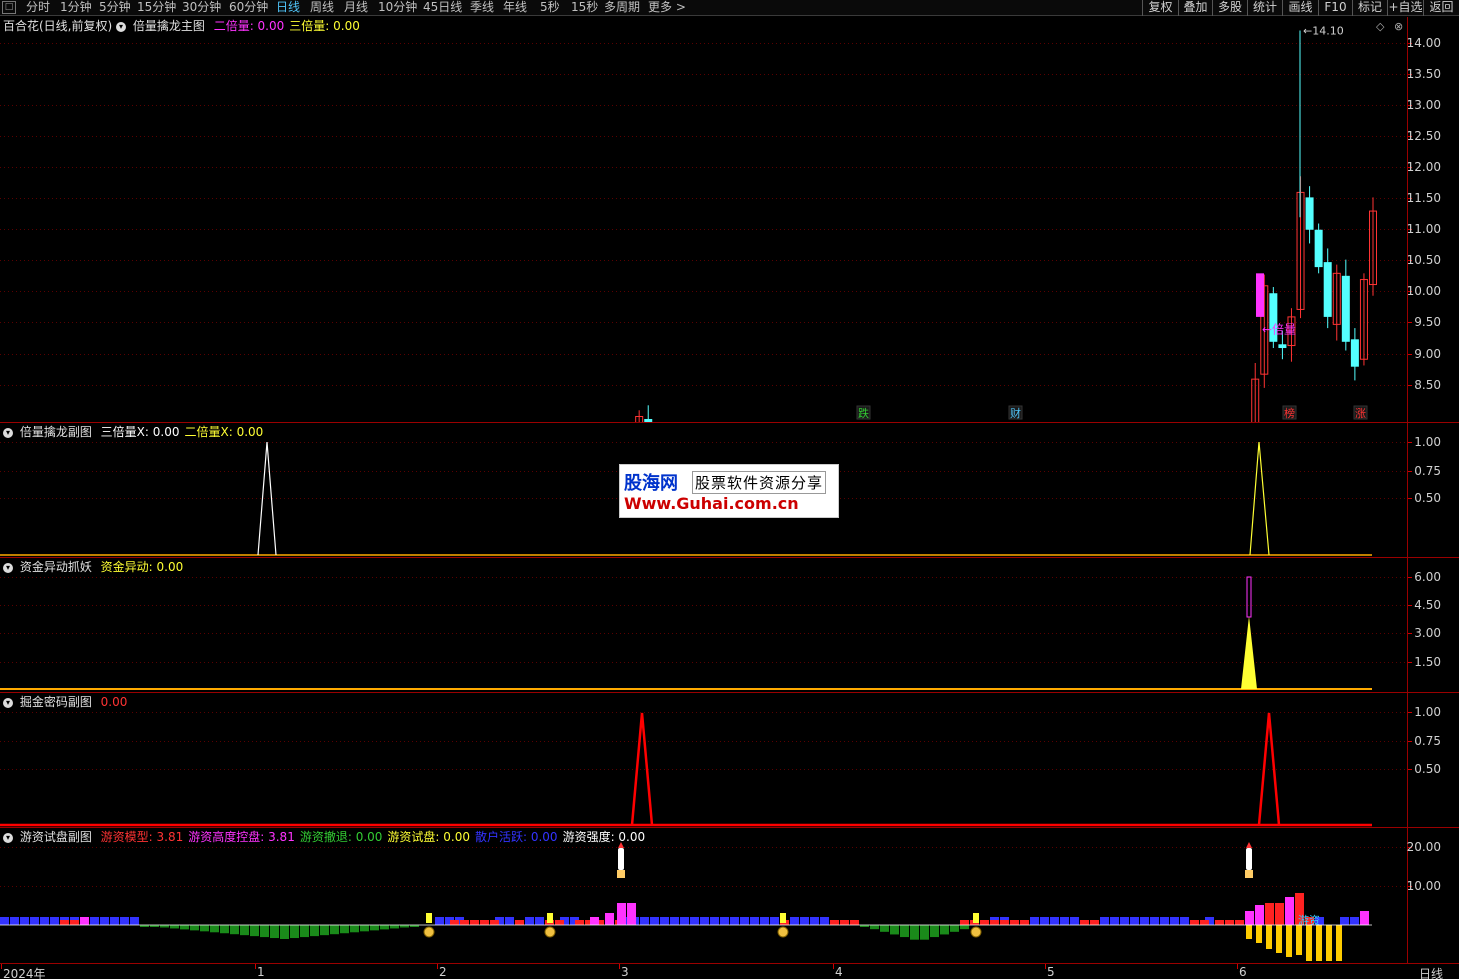  Describe the element at coordinates (1229, 8) in the screenshot. I see `tool-button-2: 多股` at that location.